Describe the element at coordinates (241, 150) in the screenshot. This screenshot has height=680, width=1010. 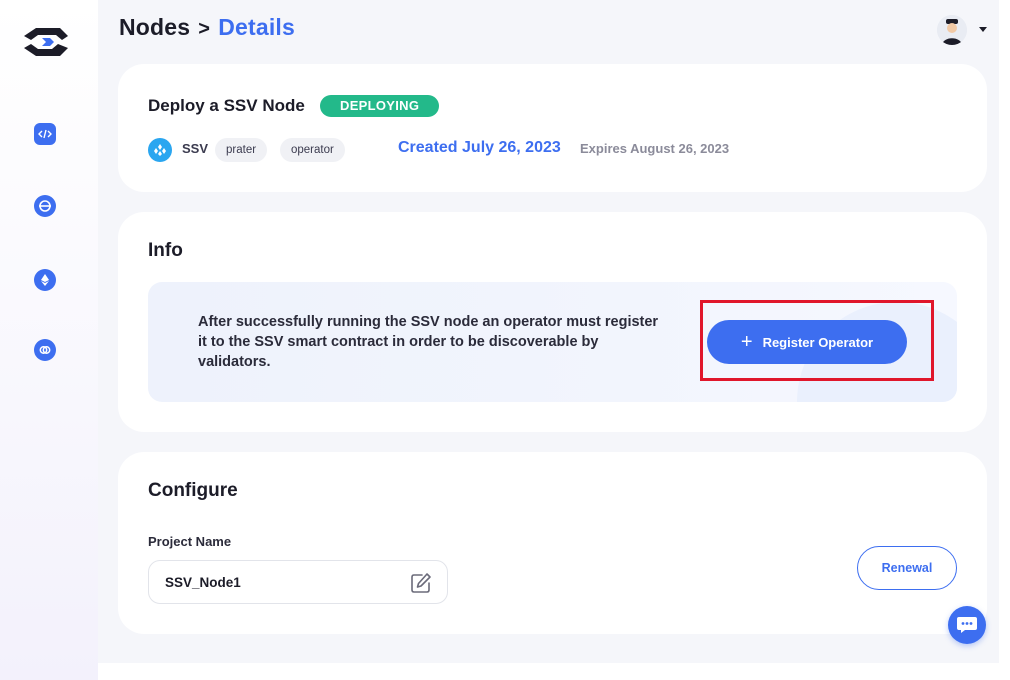
I see `tag-network: prater` at that location.